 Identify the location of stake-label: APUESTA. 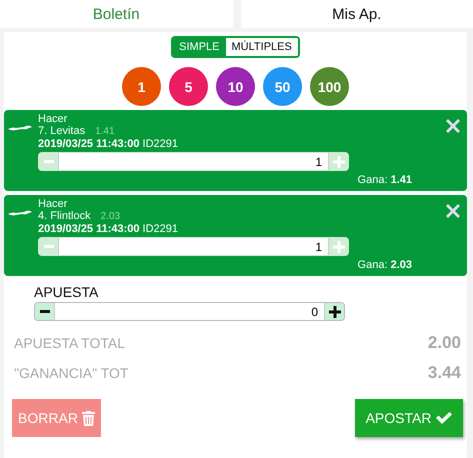
(67, 292).